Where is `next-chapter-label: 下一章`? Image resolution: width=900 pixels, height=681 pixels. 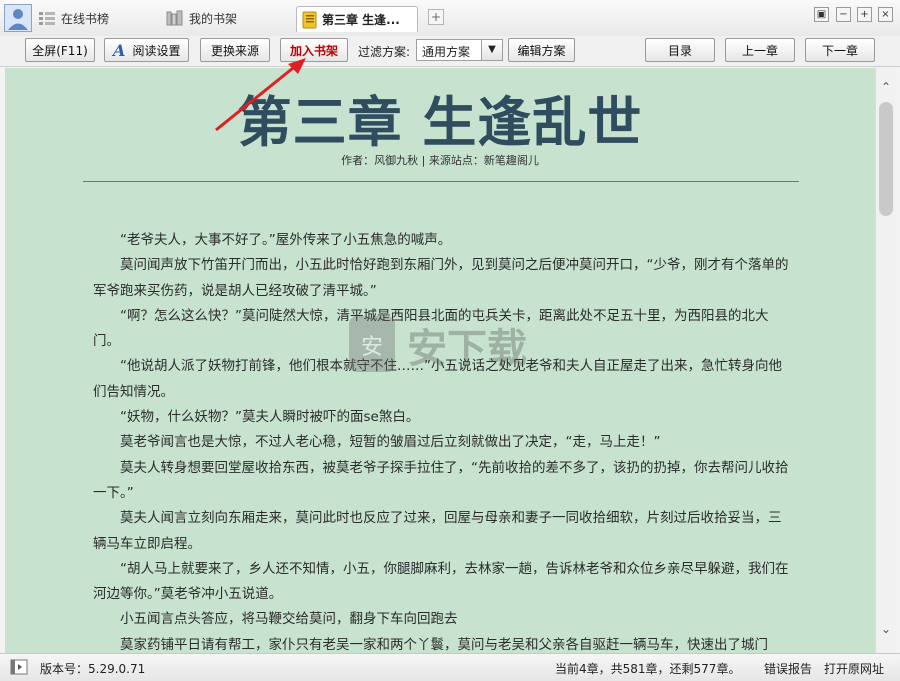 next-chapter-label: 下一章 is located at coordinates (839, 50).